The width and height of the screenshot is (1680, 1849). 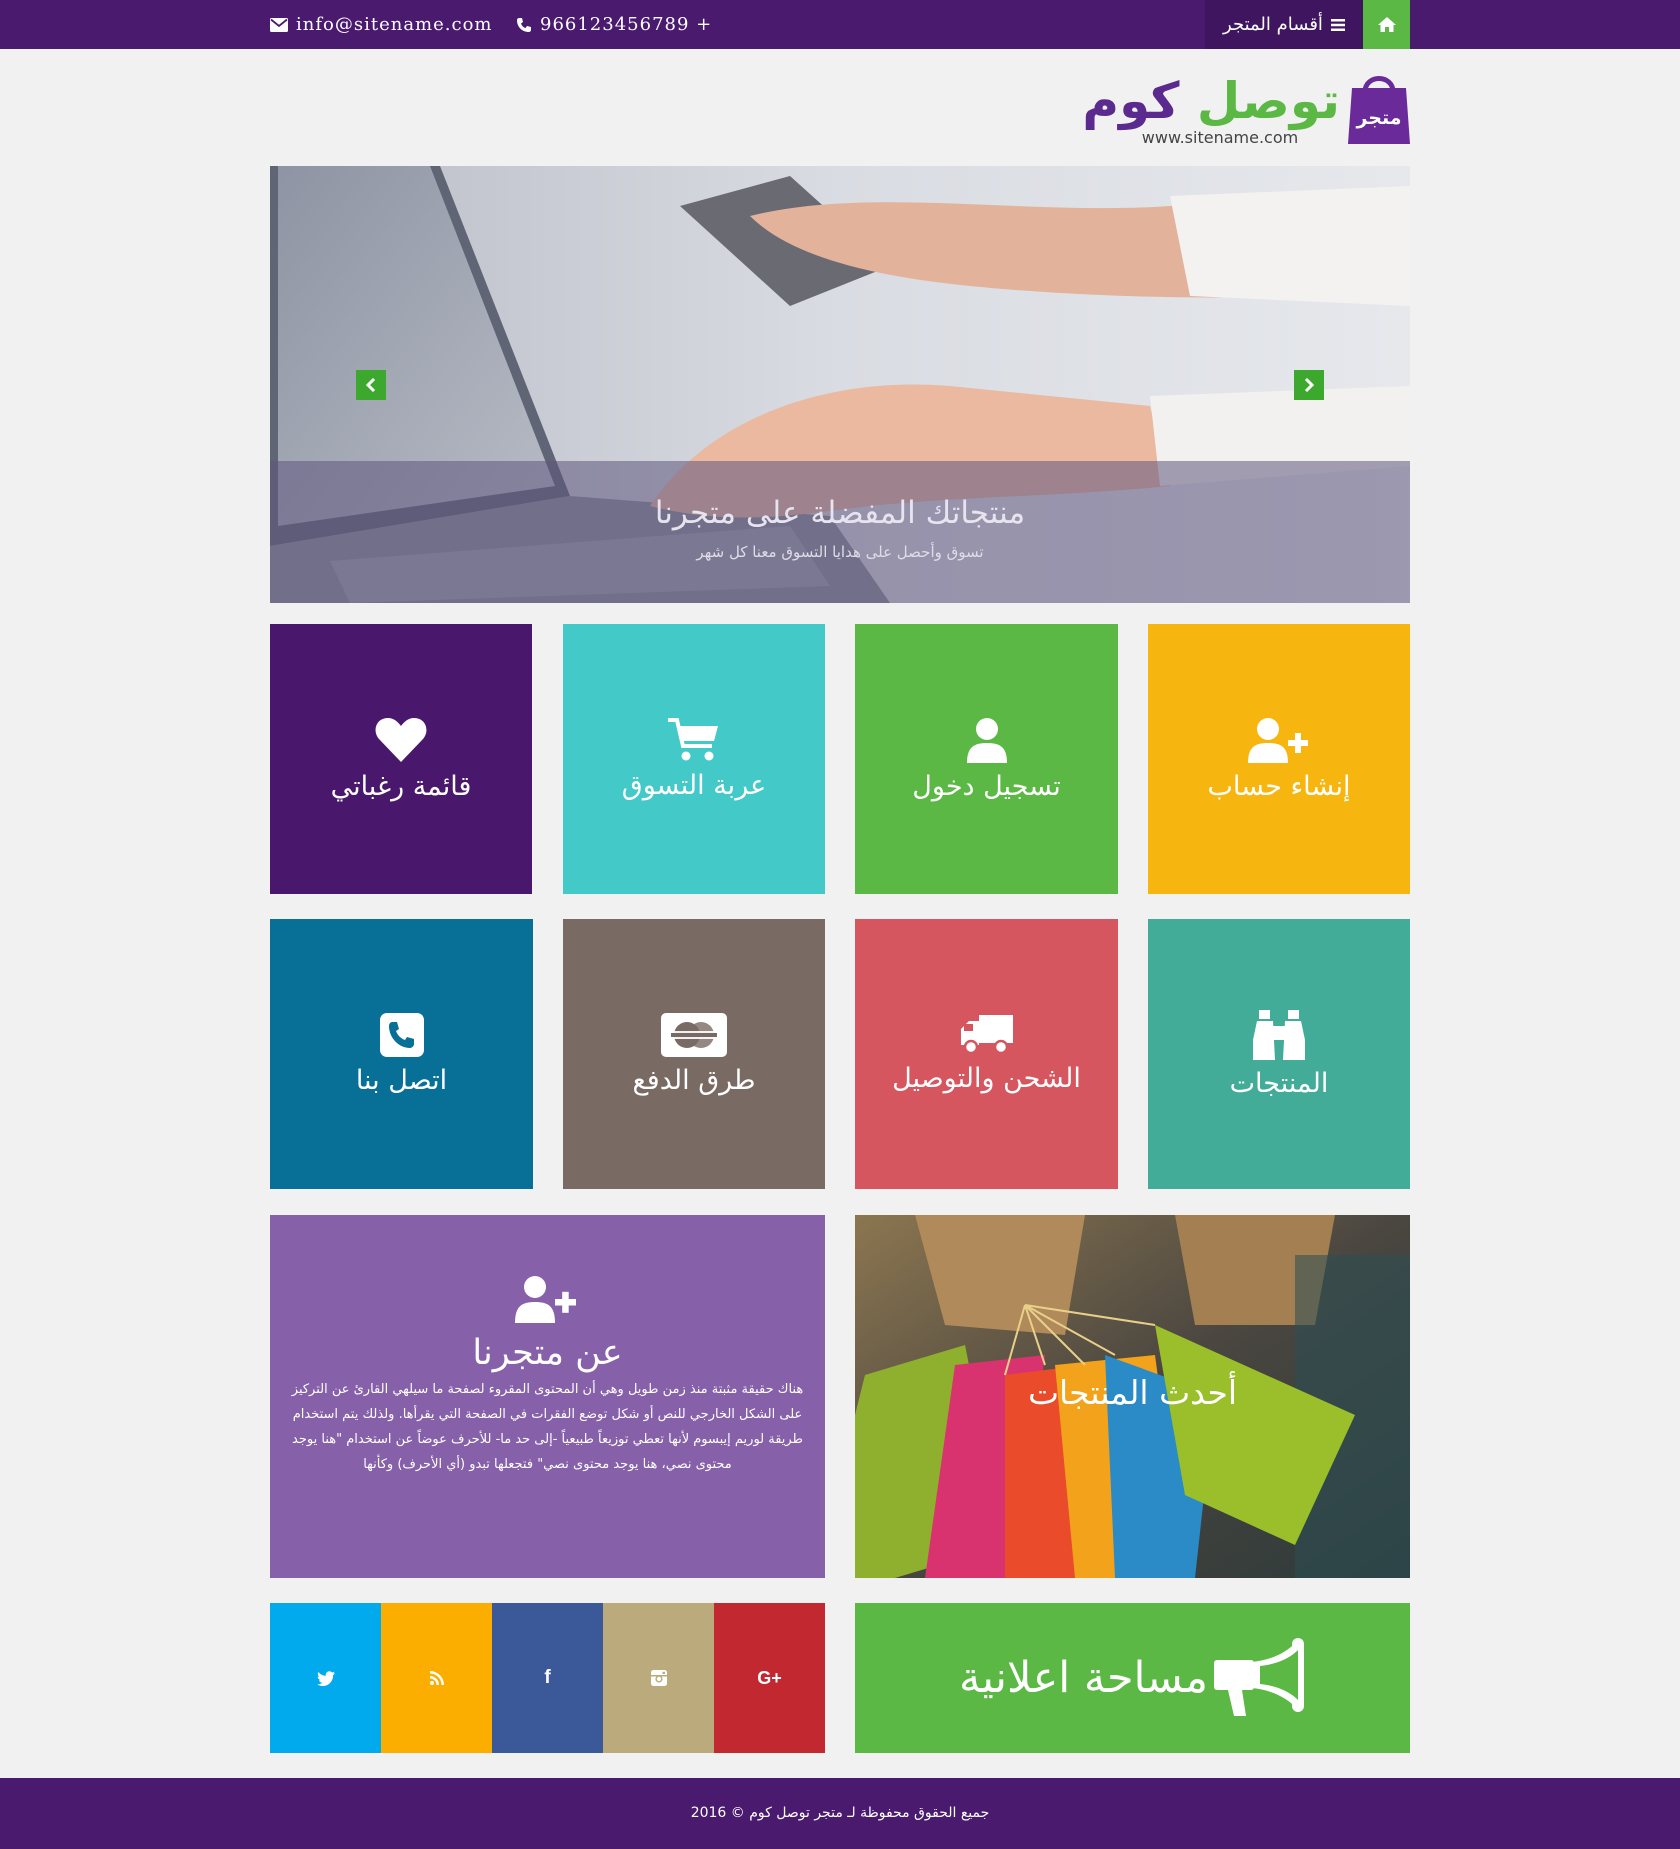 I want to click on slider-prev-button, so click(x=371, y=385).